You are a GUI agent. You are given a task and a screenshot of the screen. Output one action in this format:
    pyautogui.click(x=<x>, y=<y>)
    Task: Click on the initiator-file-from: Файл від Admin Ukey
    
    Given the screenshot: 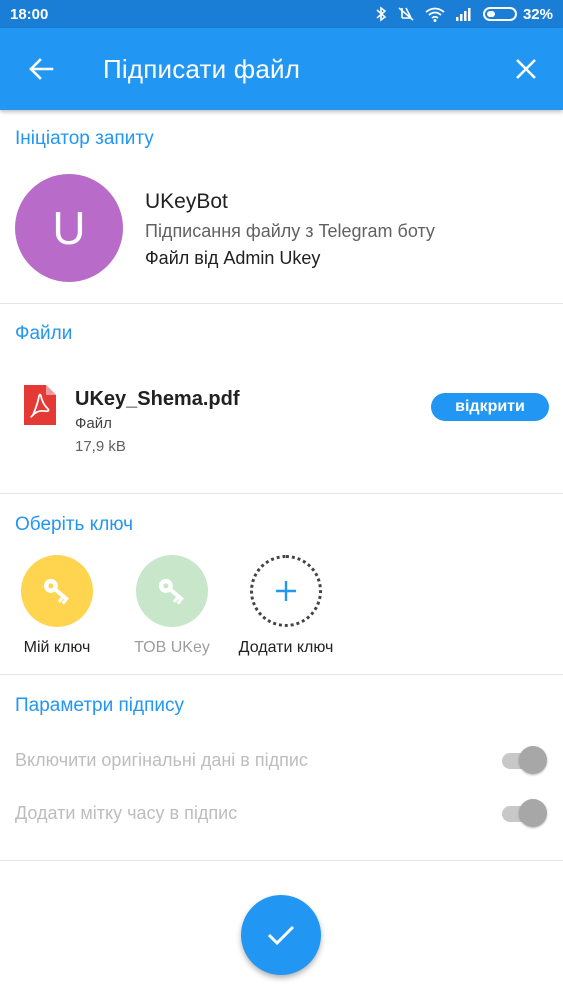 What is the action you would take?
    pyautogui.click(x=233, y=258)
    